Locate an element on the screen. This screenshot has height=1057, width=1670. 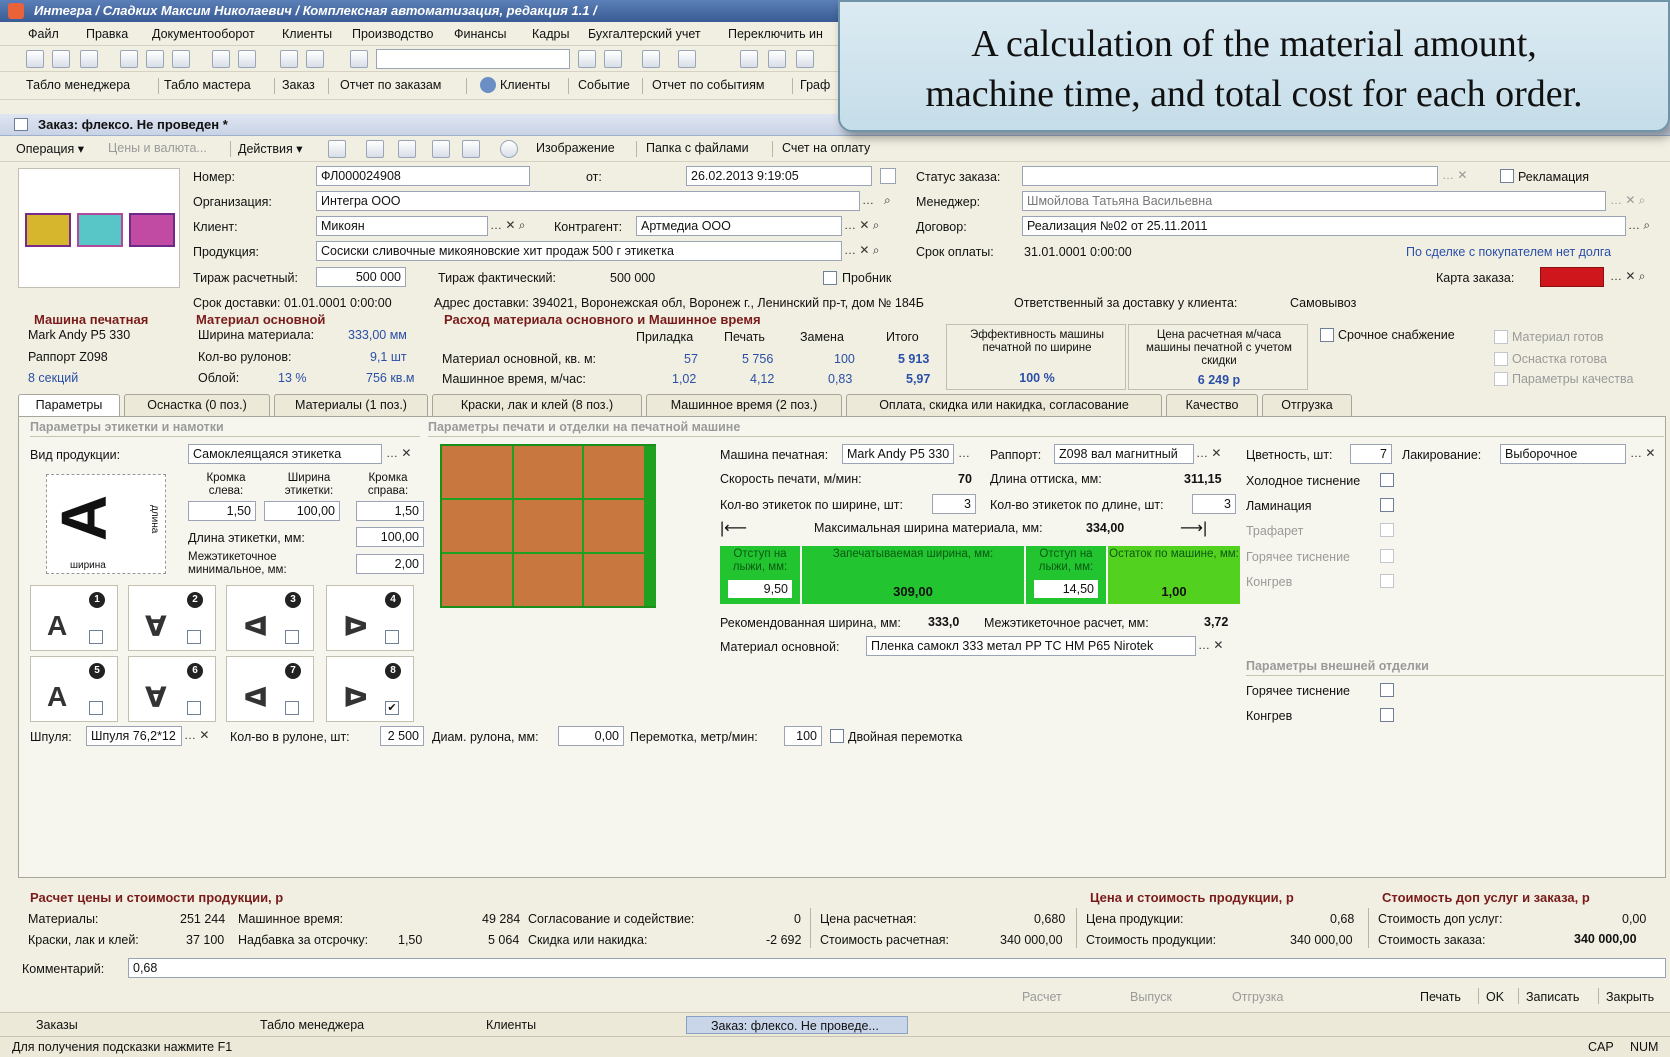
nav-events-report: Отчет по событиям is located at coordinates (708, 85).